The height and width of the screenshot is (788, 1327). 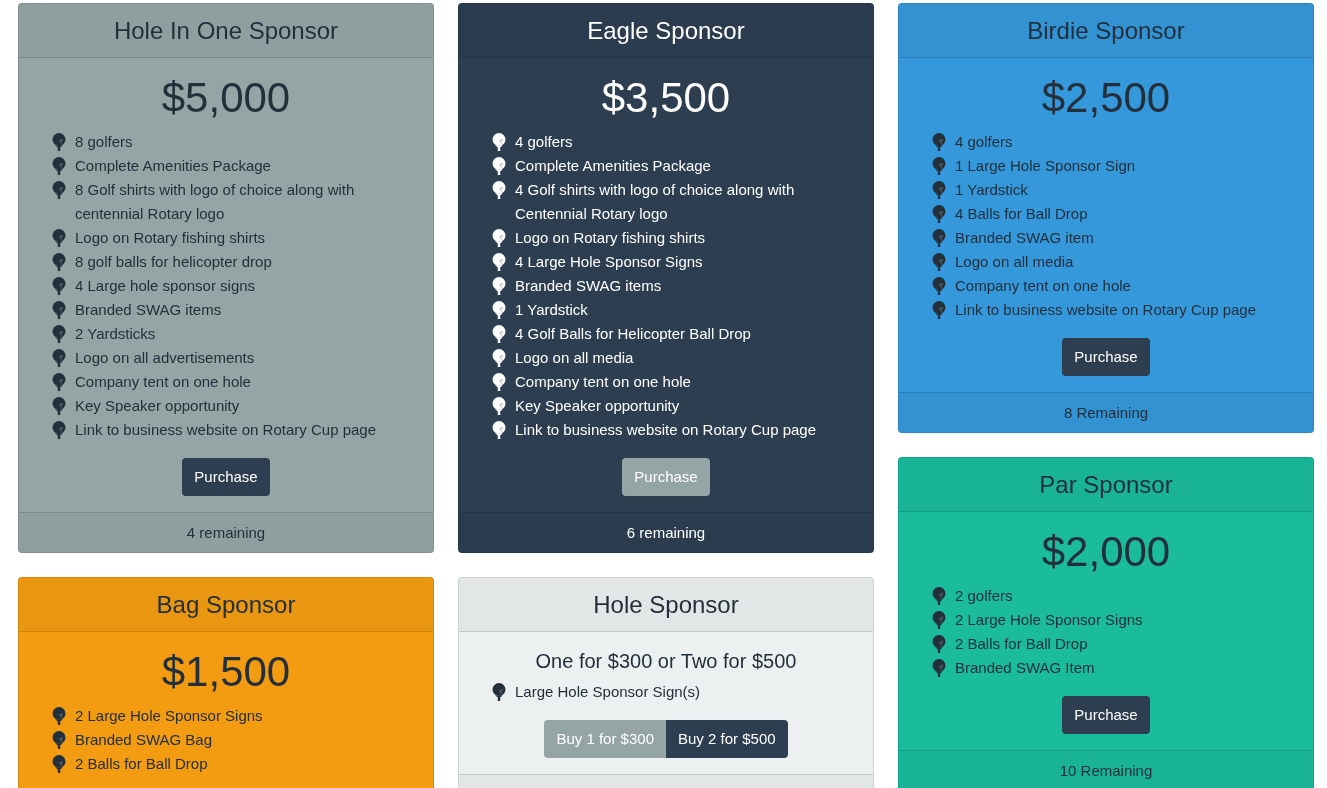 I want to click on feature-text: 1 Large Hole Sponsor Sign, so click(x=1045, y=166).